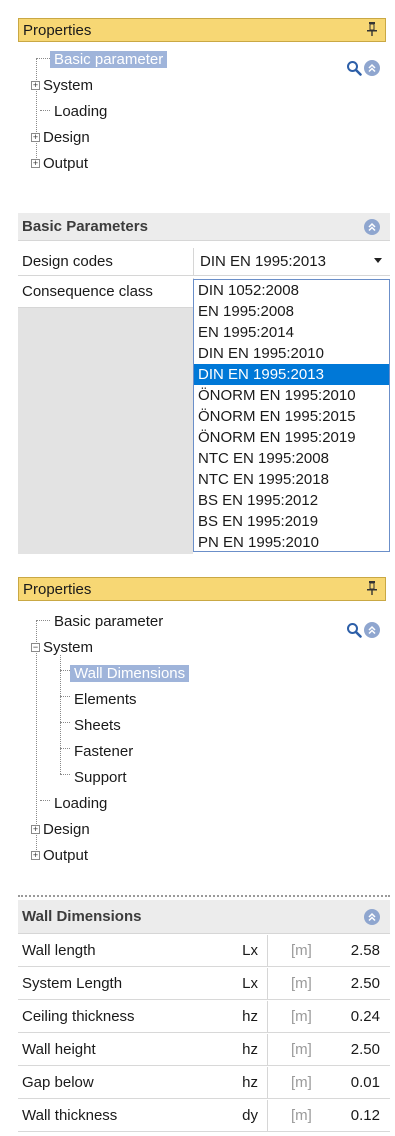  Describe the element at coordinates (97, 725) in the screenshot. I see `tree-item-sheets: Sheets` at that location.